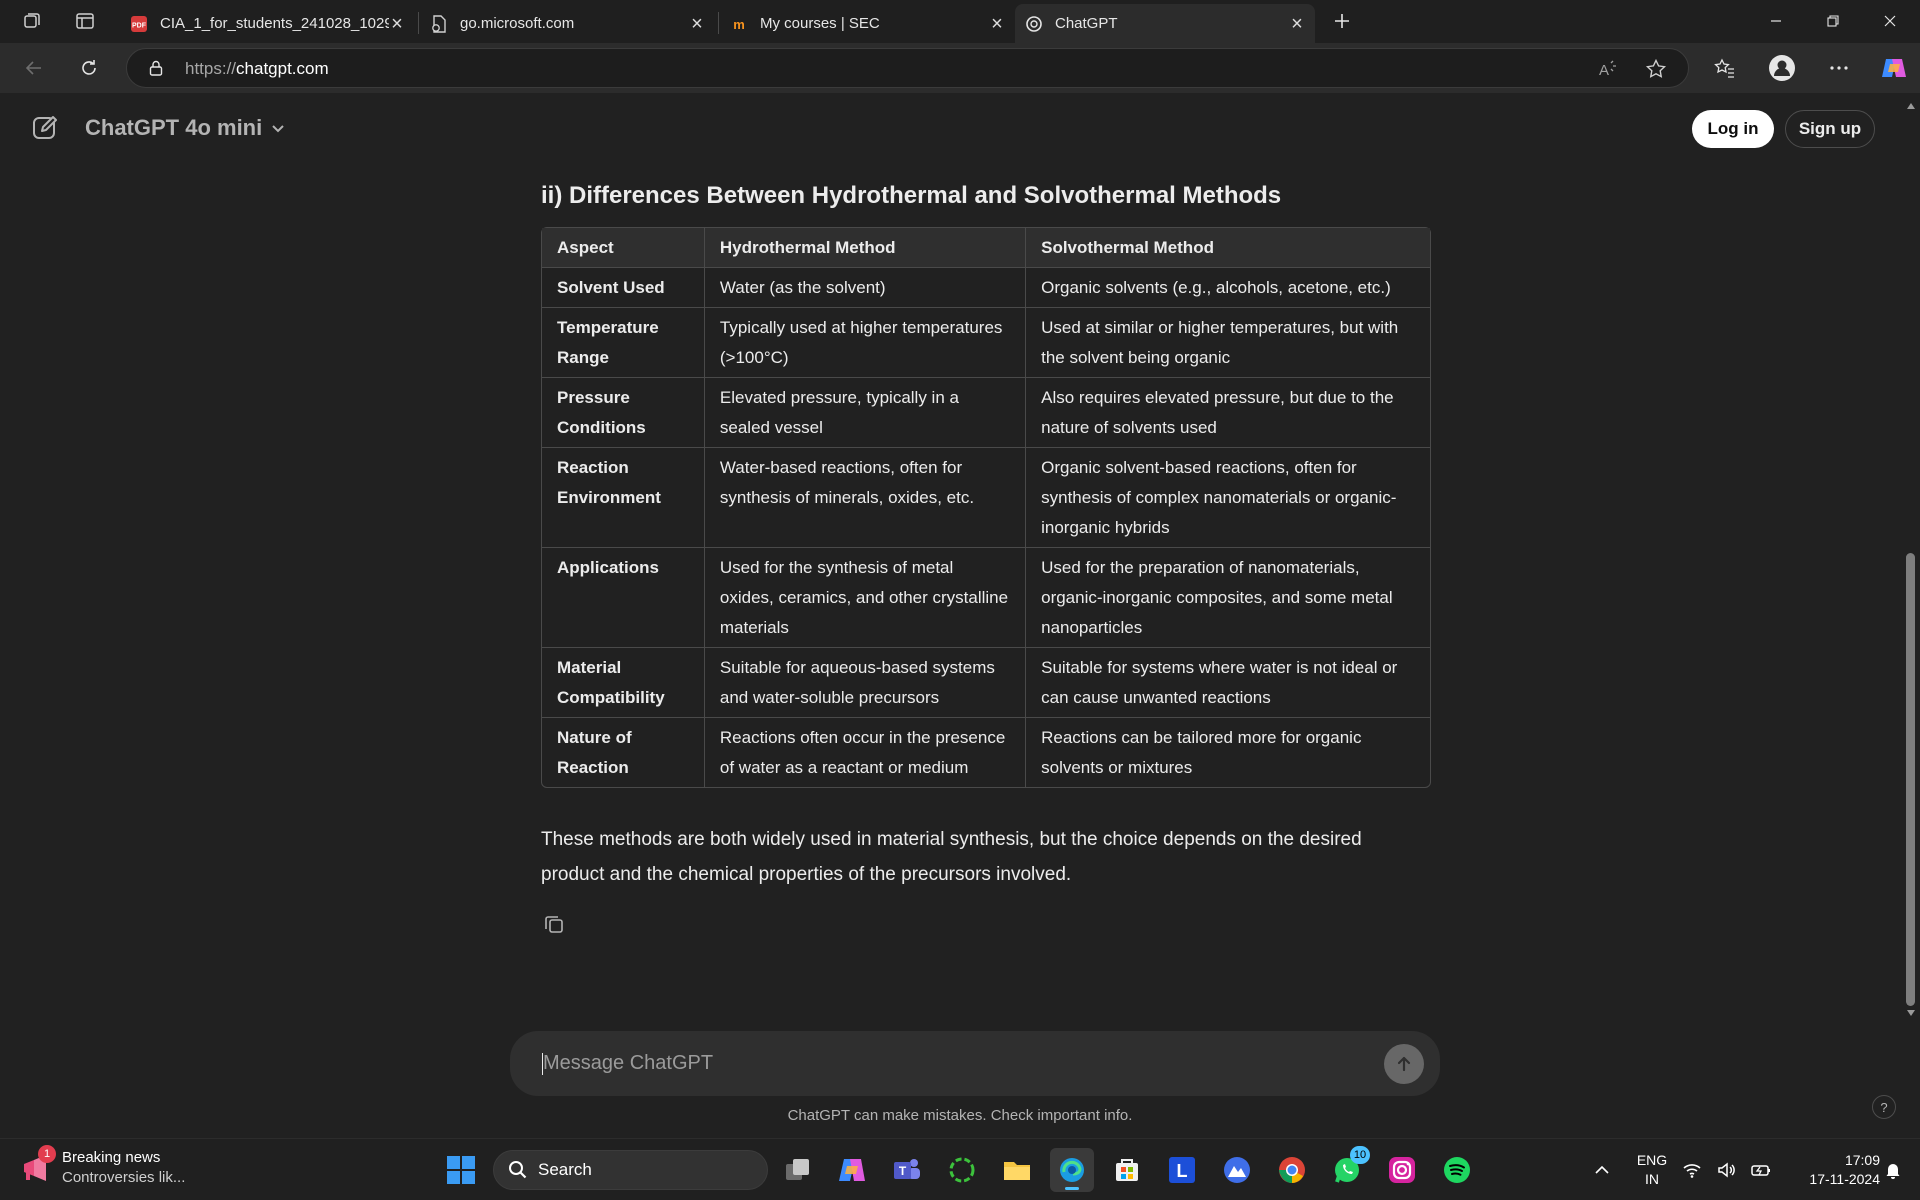 The image size is (1920, 1200). I want to click on arrow-up-icon, so click(1404, 1064).